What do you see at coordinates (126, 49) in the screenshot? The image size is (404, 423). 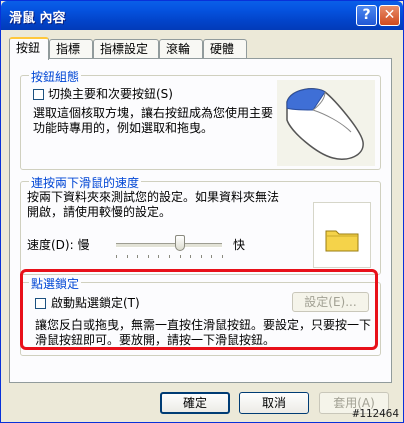 I see `tab-pointer-options: 指標設定` at bounding box center [126, 49].